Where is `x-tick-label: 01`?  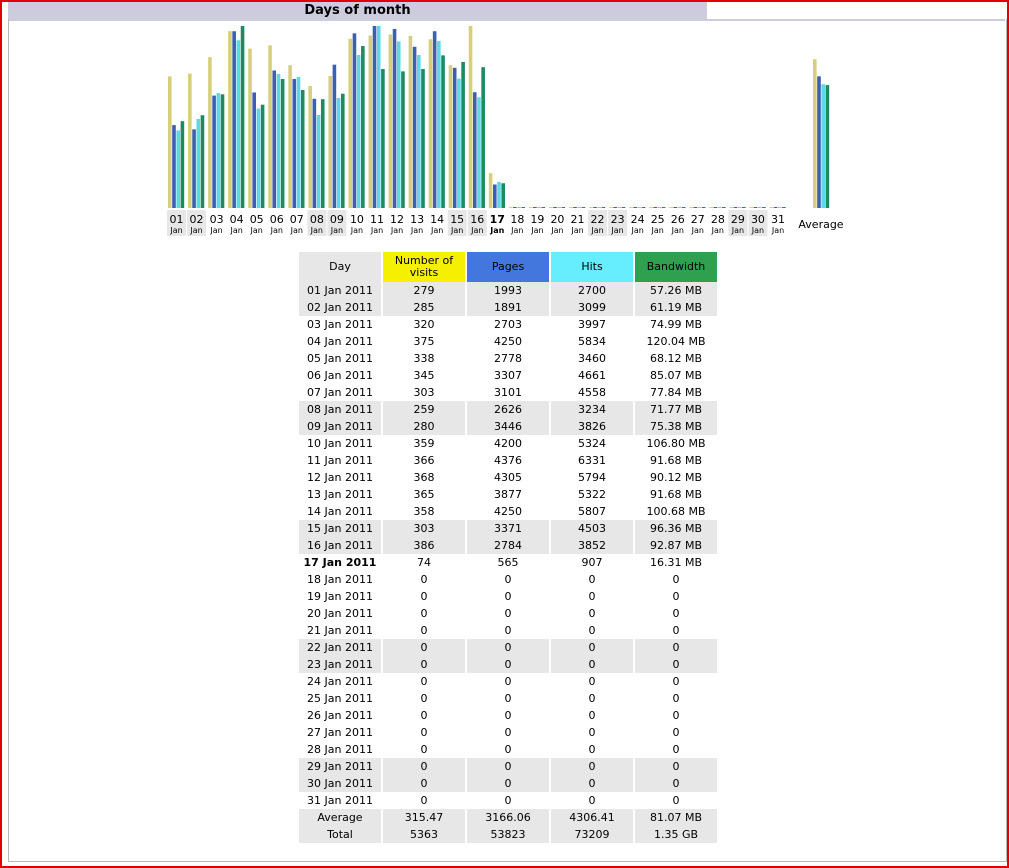 x-tick-label: 01 is located at coordinates (177, 219).